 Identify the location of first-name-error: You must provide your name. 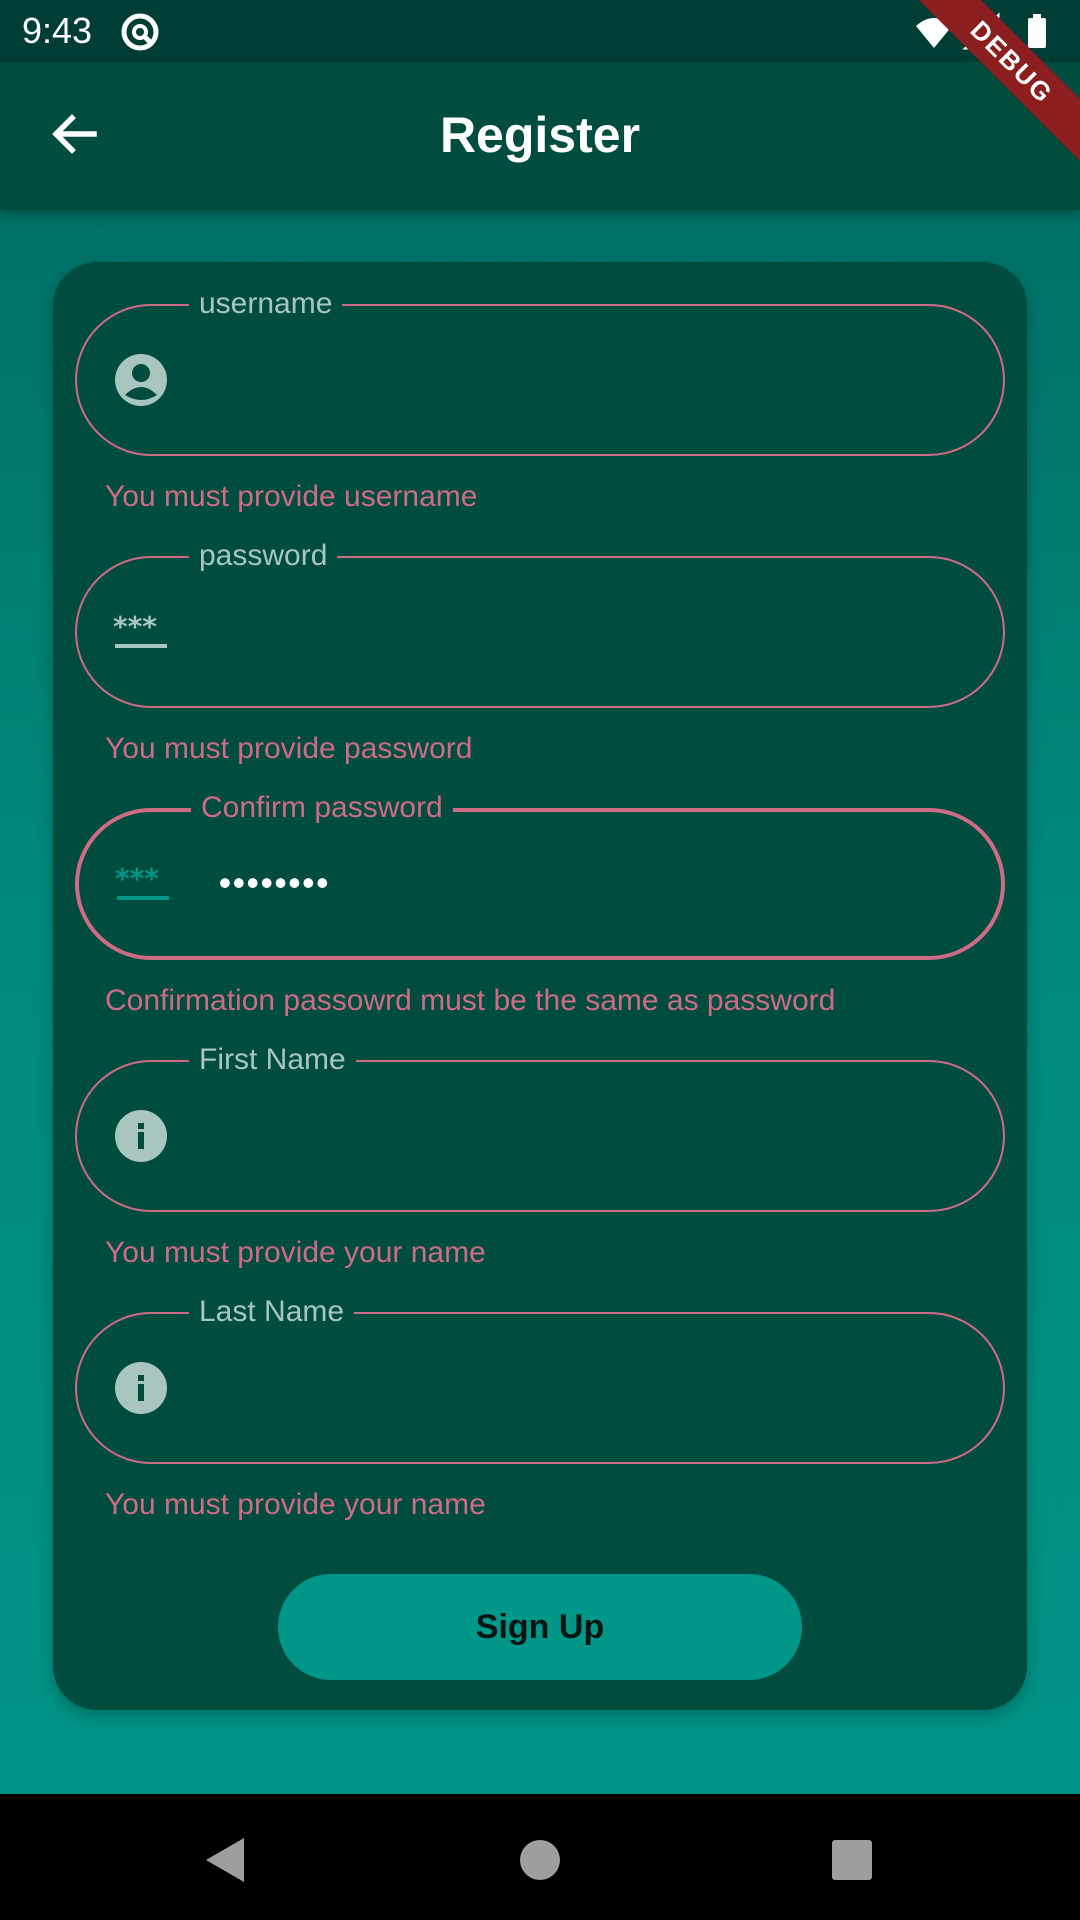
(295, 1252).